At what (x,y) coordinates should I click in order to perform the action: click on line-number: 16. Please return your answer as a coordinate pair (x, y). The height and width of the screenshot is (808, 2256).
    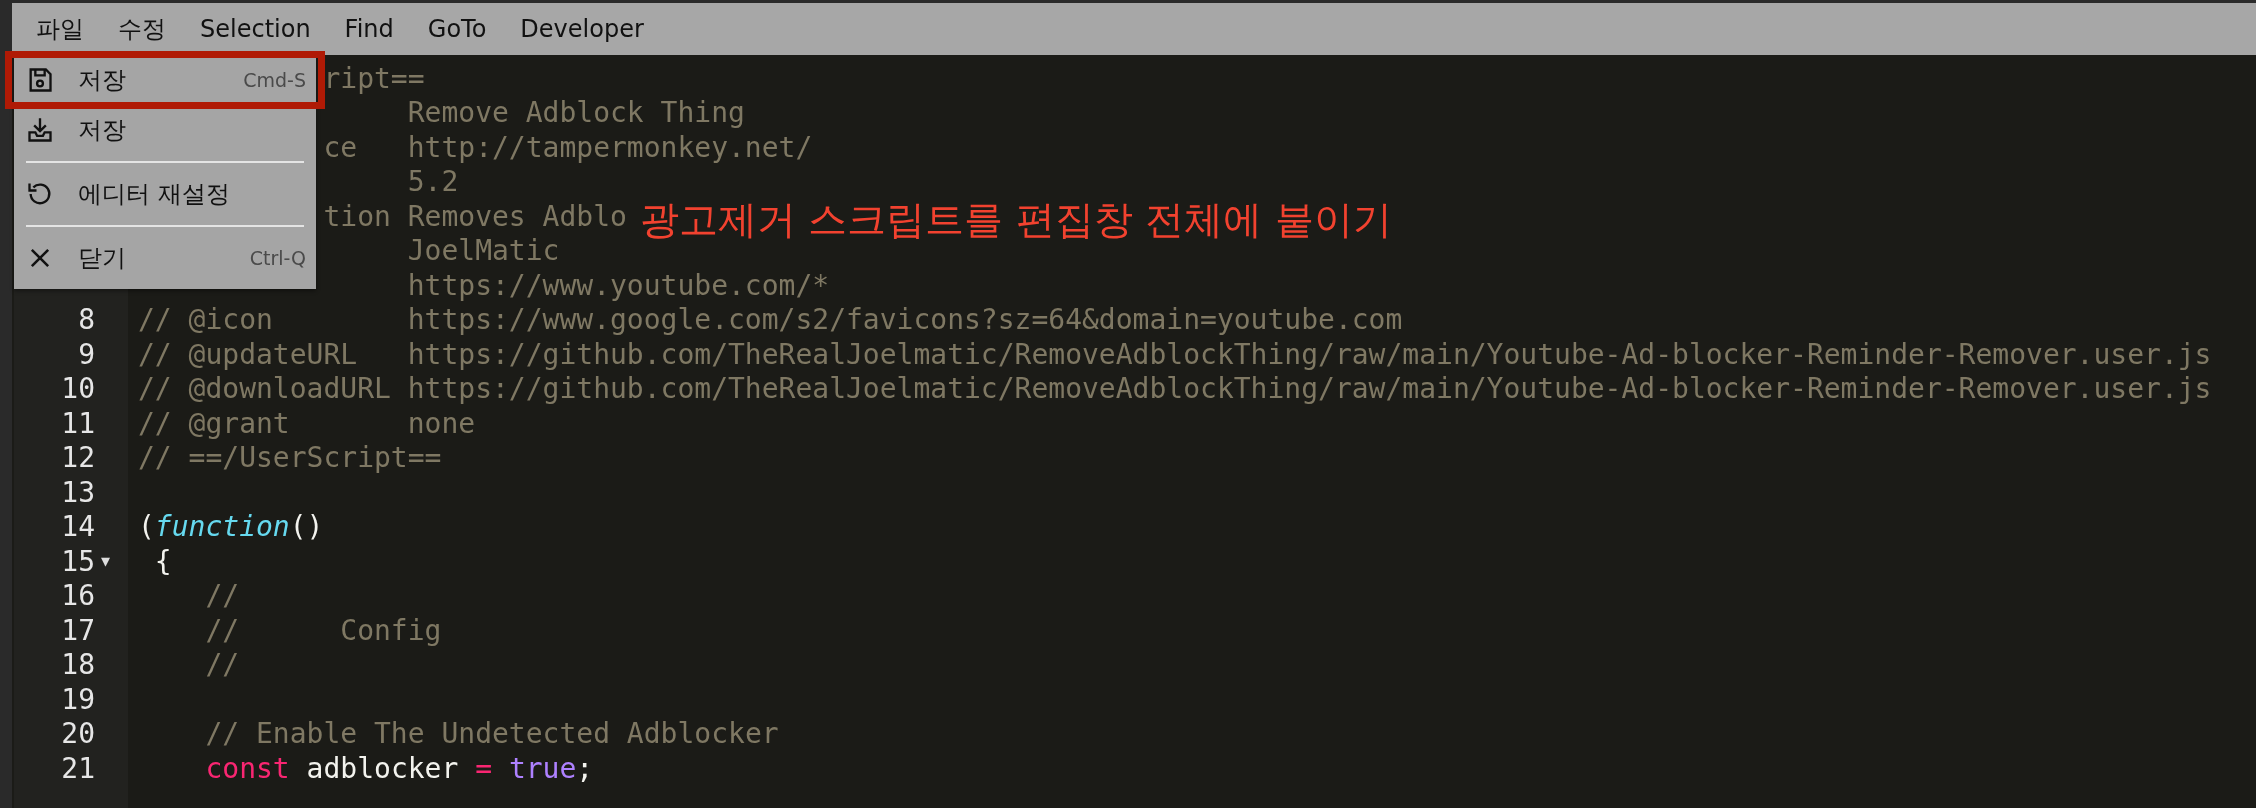
    Looking at the image, I should click on (77, 596).